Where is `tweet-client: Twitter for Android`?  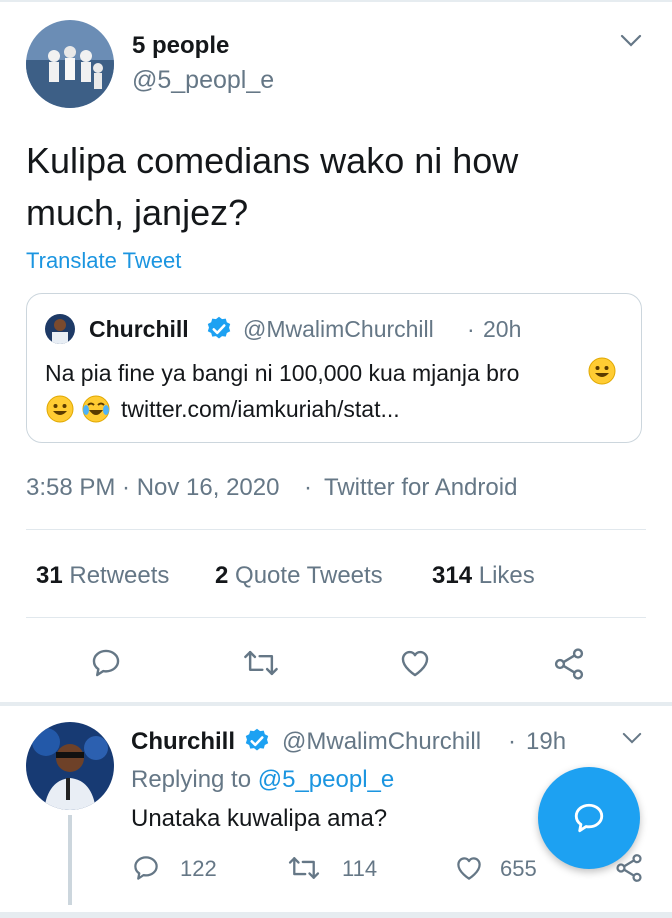 tweet-client: Twitter for Android is located at coordinates (420, 488).